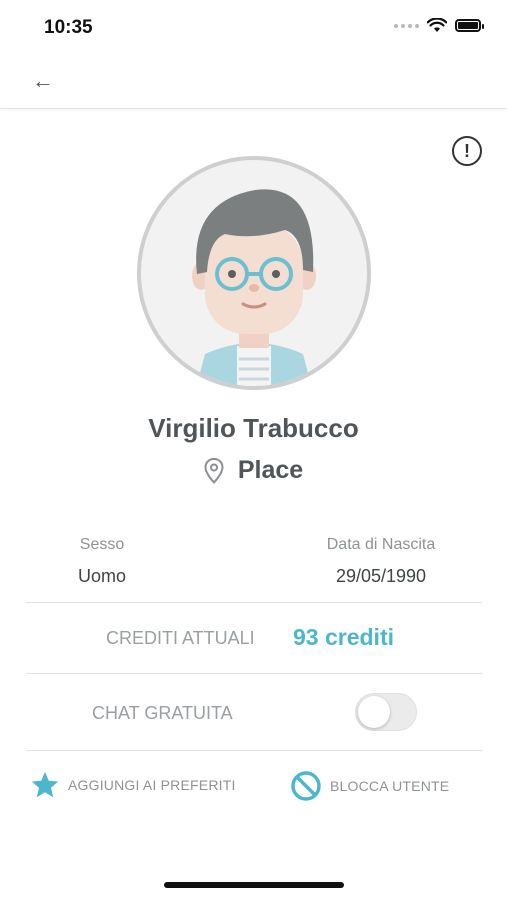 This screenshot has height=900, width=507. Describe the element at coordinates (253, 428) in the screenshot. I see `user-name: Virgilio Trabucco` at that location.